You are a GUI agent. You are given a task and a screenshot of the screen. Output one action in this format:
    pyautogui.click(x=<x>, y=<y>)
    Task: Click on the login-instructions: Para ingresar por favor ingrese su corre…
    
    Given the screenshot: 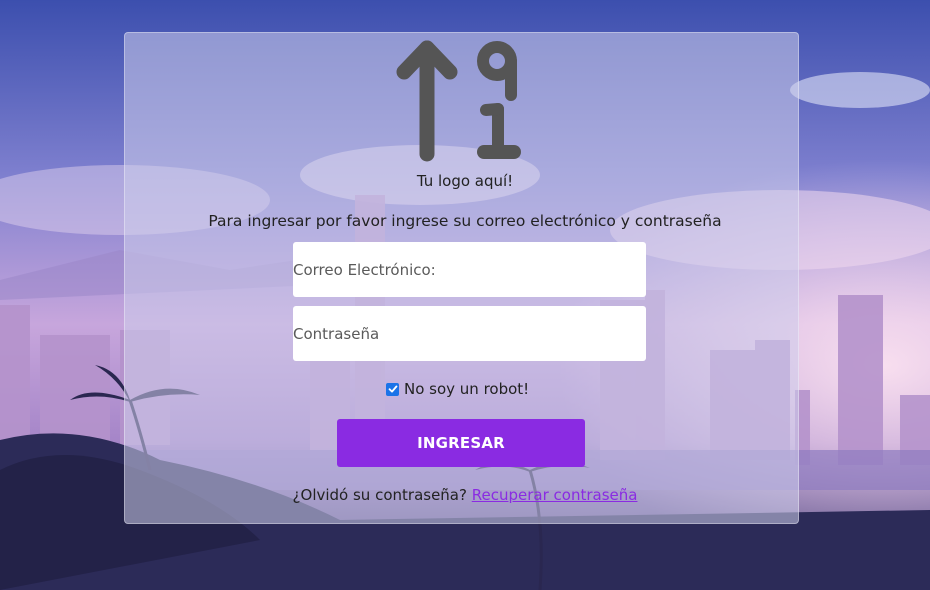 What is the action you would take?
    pyautogui.click(x=465, y=221)
    